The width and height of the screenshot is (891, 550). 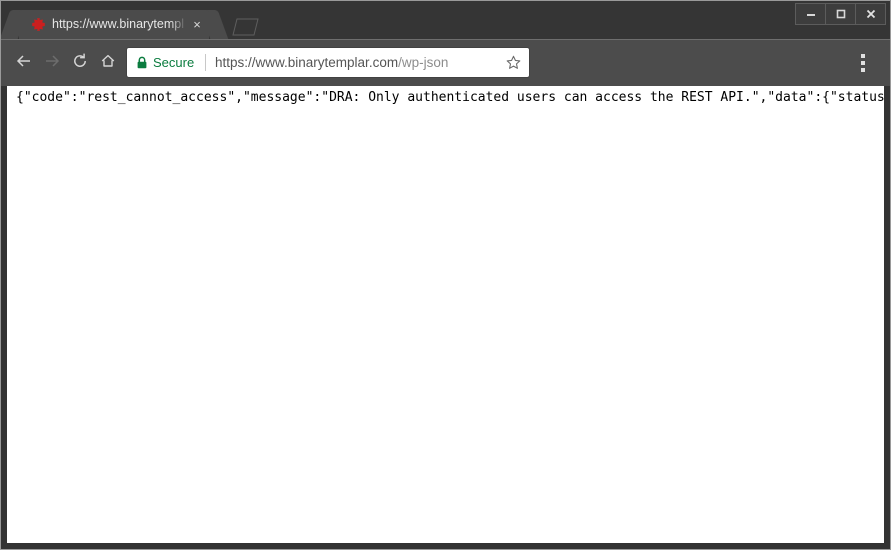 What do you see at coordinates (38, 24) in the screenshot?
I see `templar-cross-icon` at bounding box center [38, 24].